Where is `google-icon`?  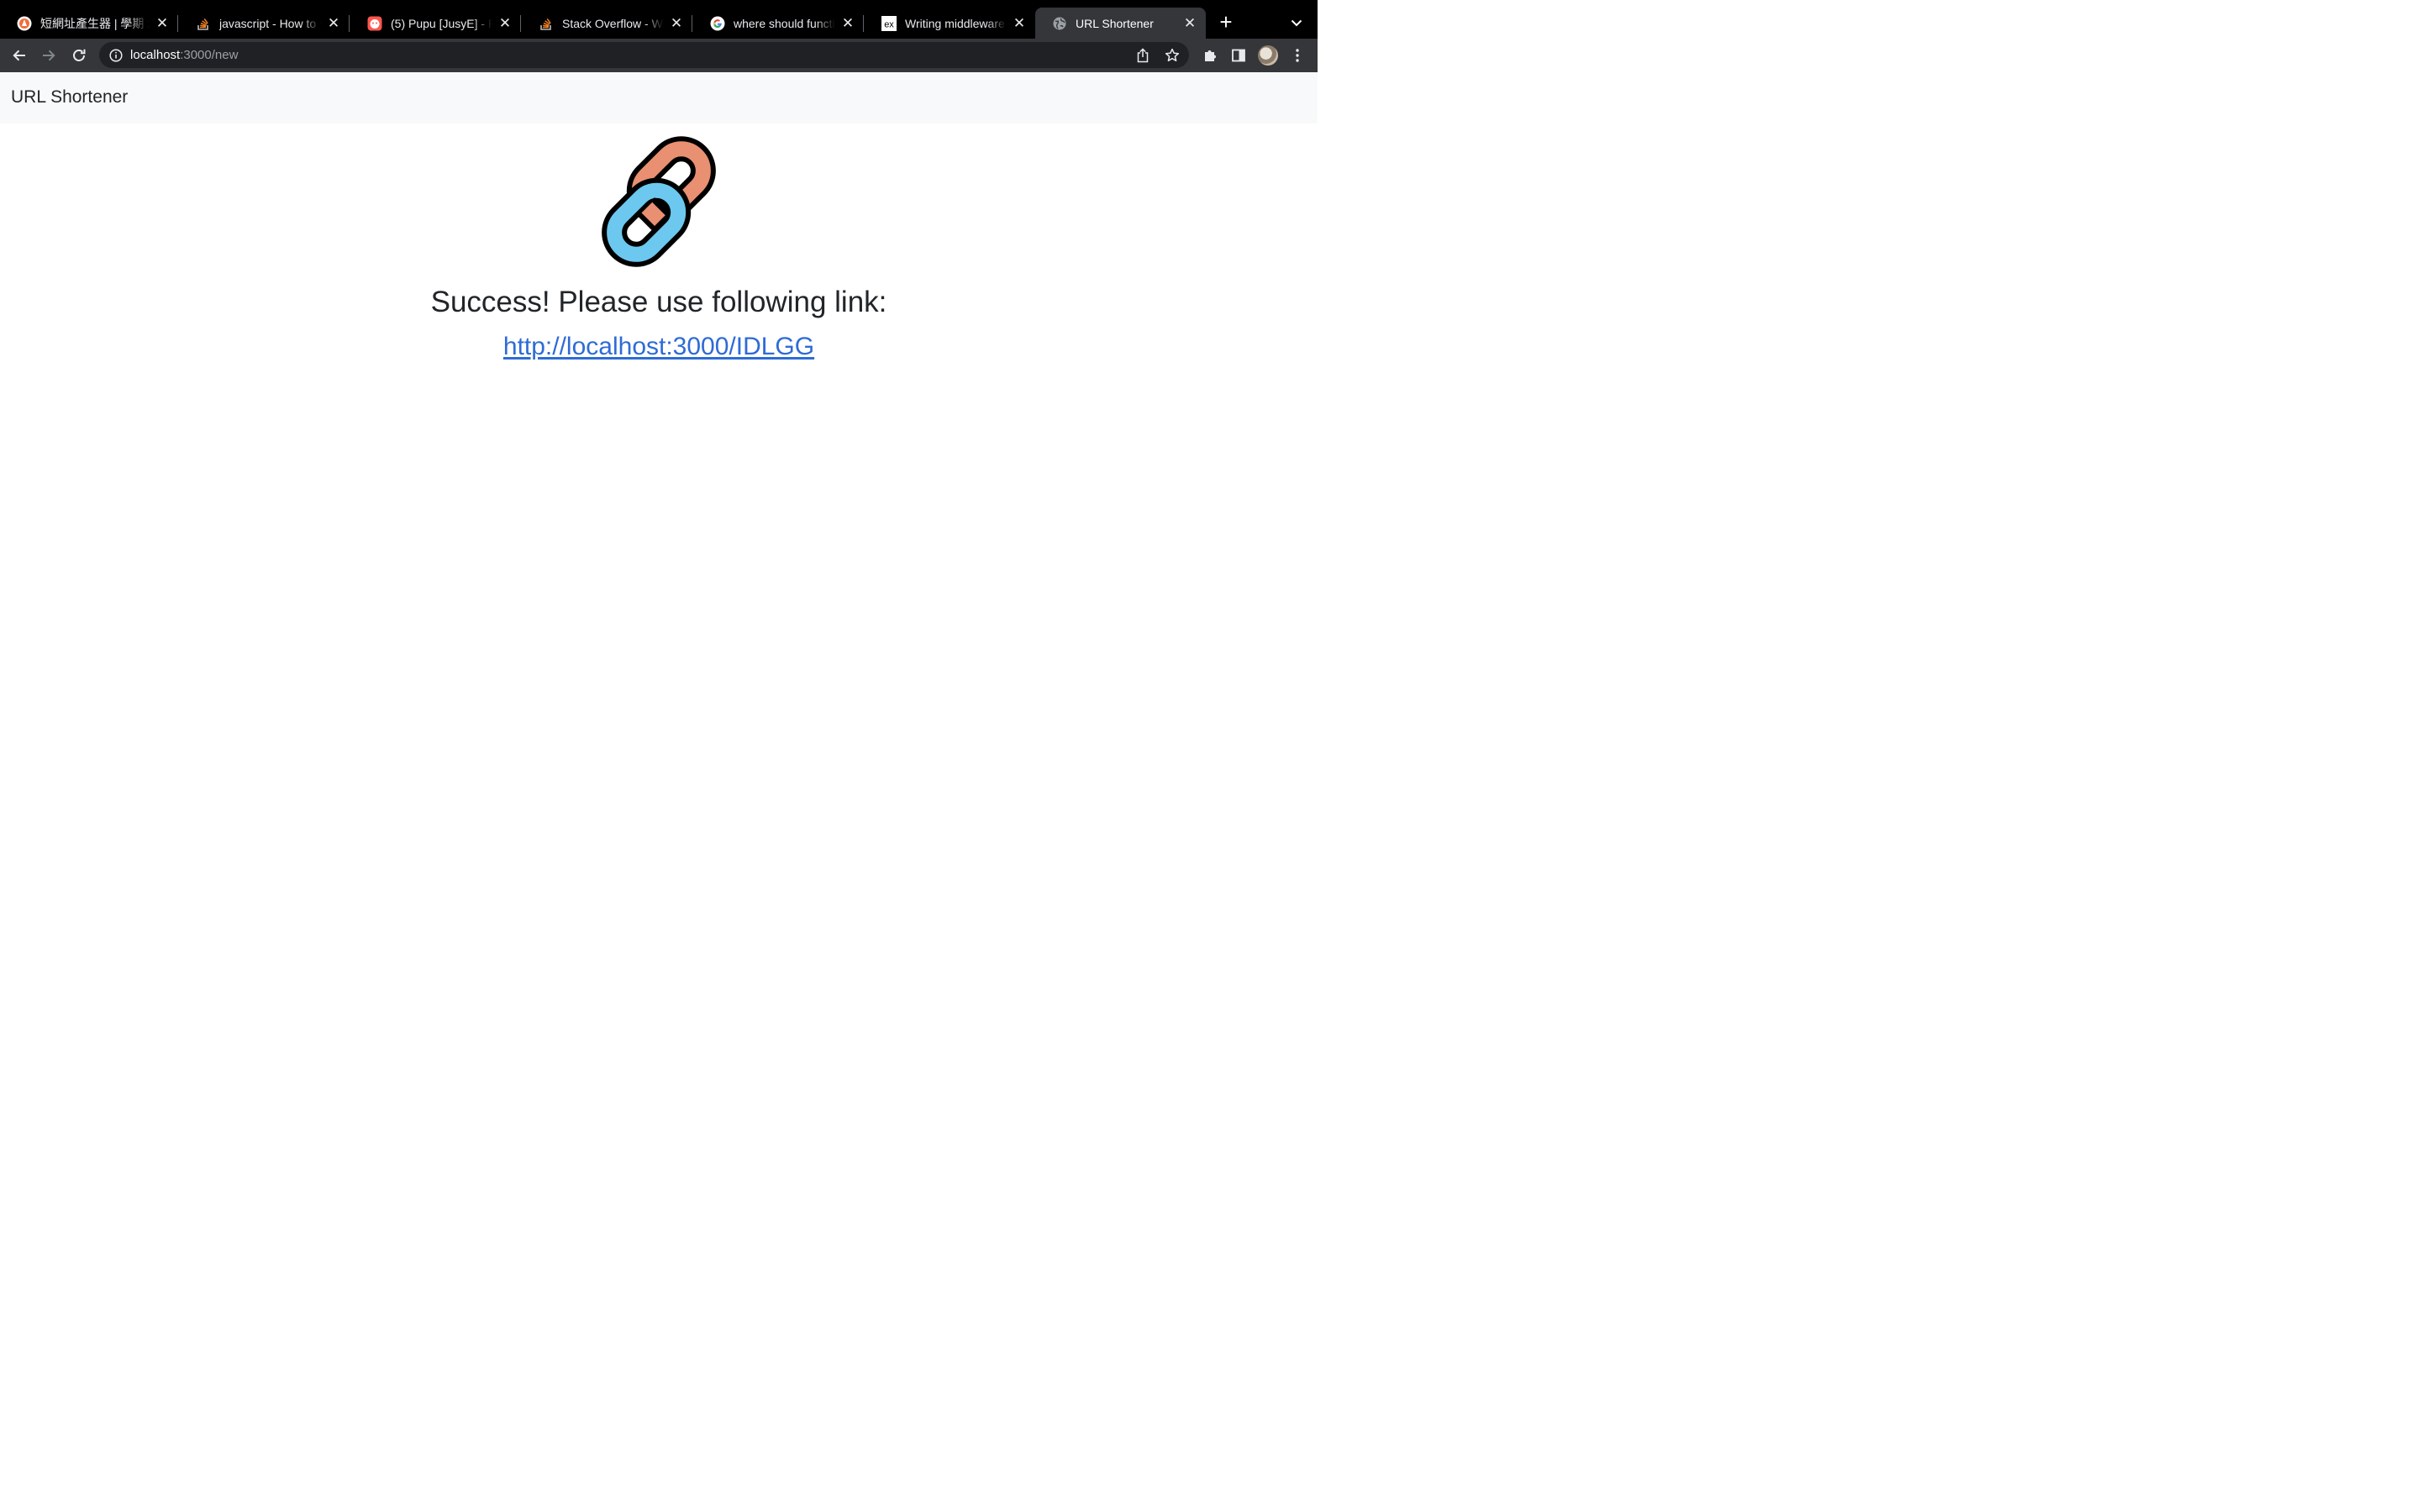 google-icon is located at coordinates (718, 23).